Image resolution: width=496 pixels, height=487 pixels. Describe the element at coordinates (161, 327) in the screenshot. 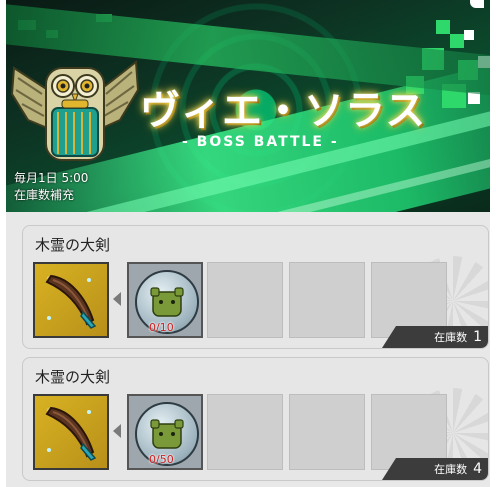

I see `material-count: 0/10` at that location.